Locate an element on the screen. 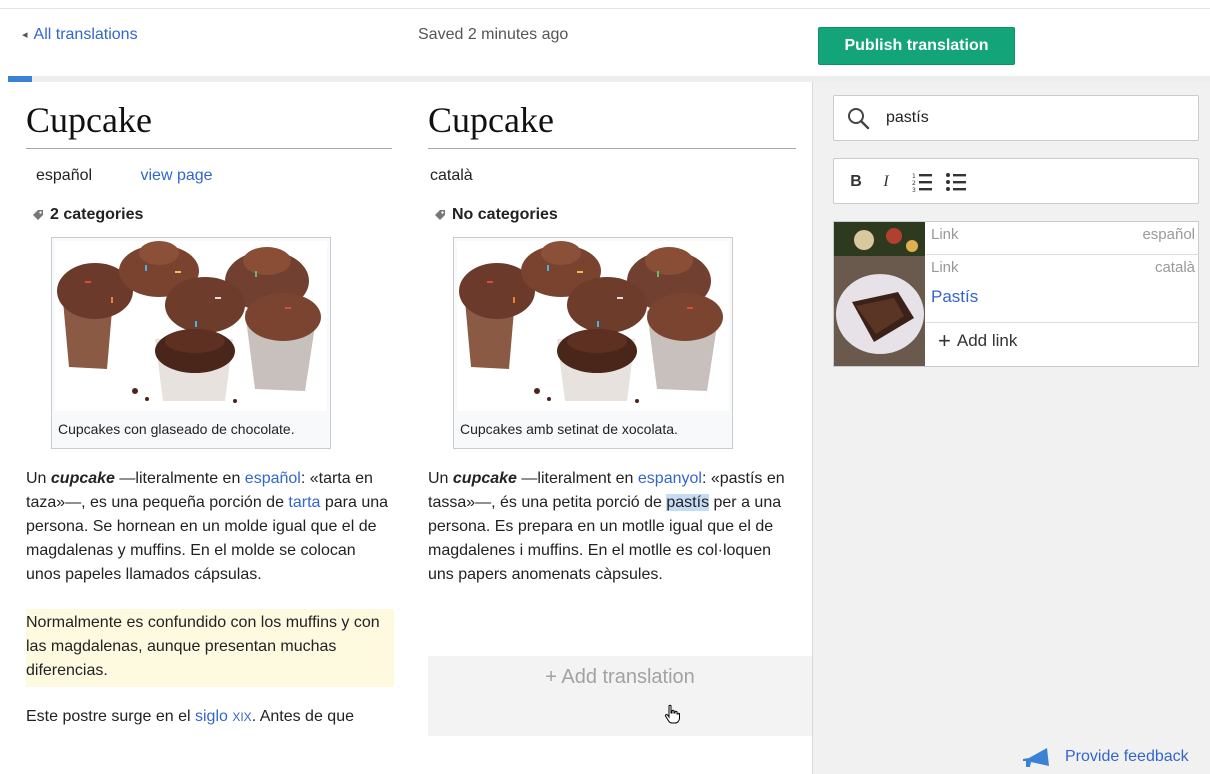 This screenshot has width=1210, height=774. link-card-image is located at coordinates (879, 294).